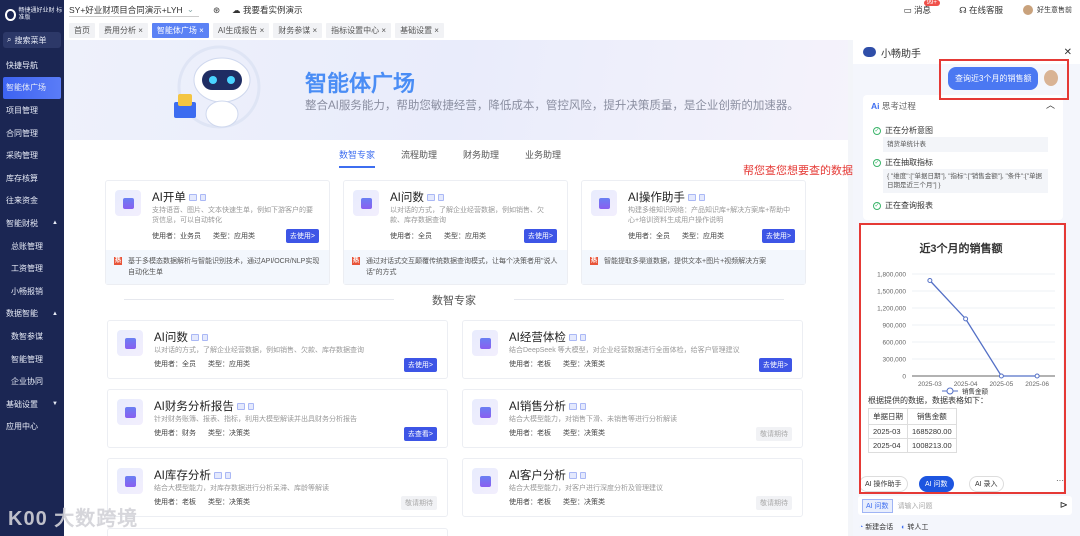  What do you see at coordinates (877, 130) in the screenshot?
I see `check-icon: ✓` at bounding box center [877, 130].